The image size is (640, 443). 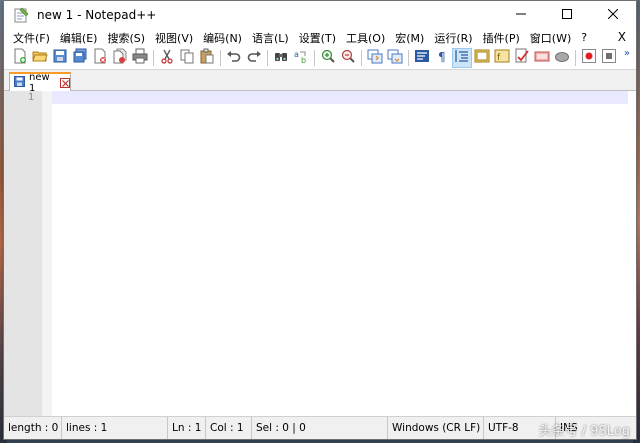 I want to click on menu-tools: 工具(O), so click(x=365, y=38).